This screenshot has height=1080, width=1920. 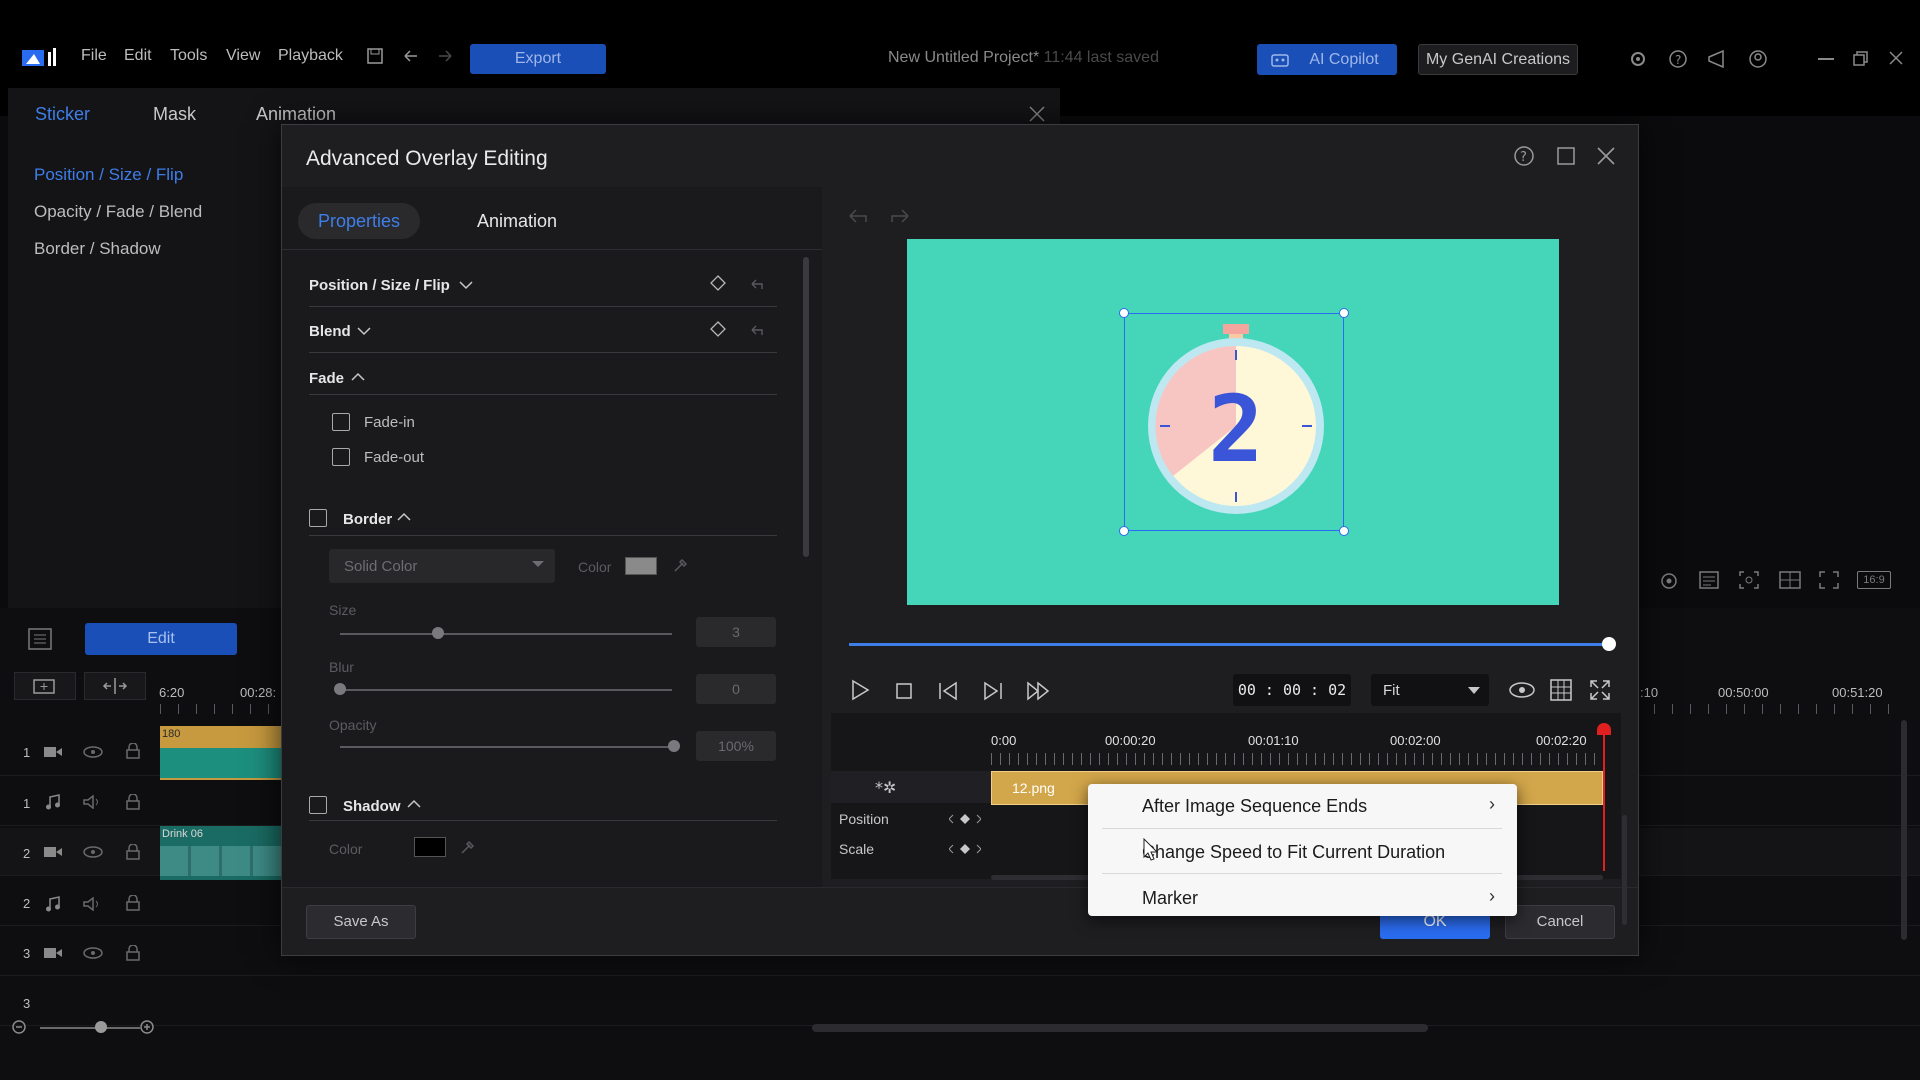 What do you see at coordinates (538, 59) in the screenshot?
I see `export-button: Export` at bounding box center [538, 59].